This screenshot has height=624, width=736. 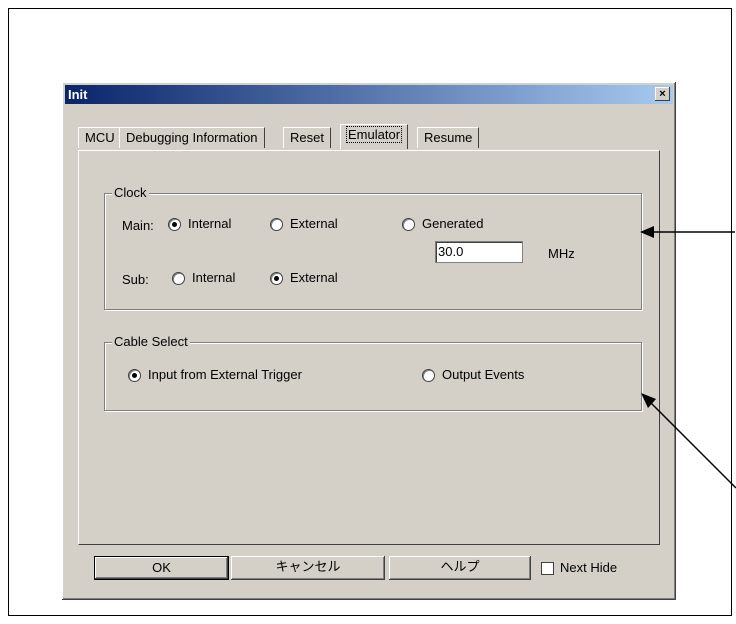 What do you see at coordinates (687, 232) in the screenshot?
I see `arrow-to-clock` at bounding box center [687, 232].